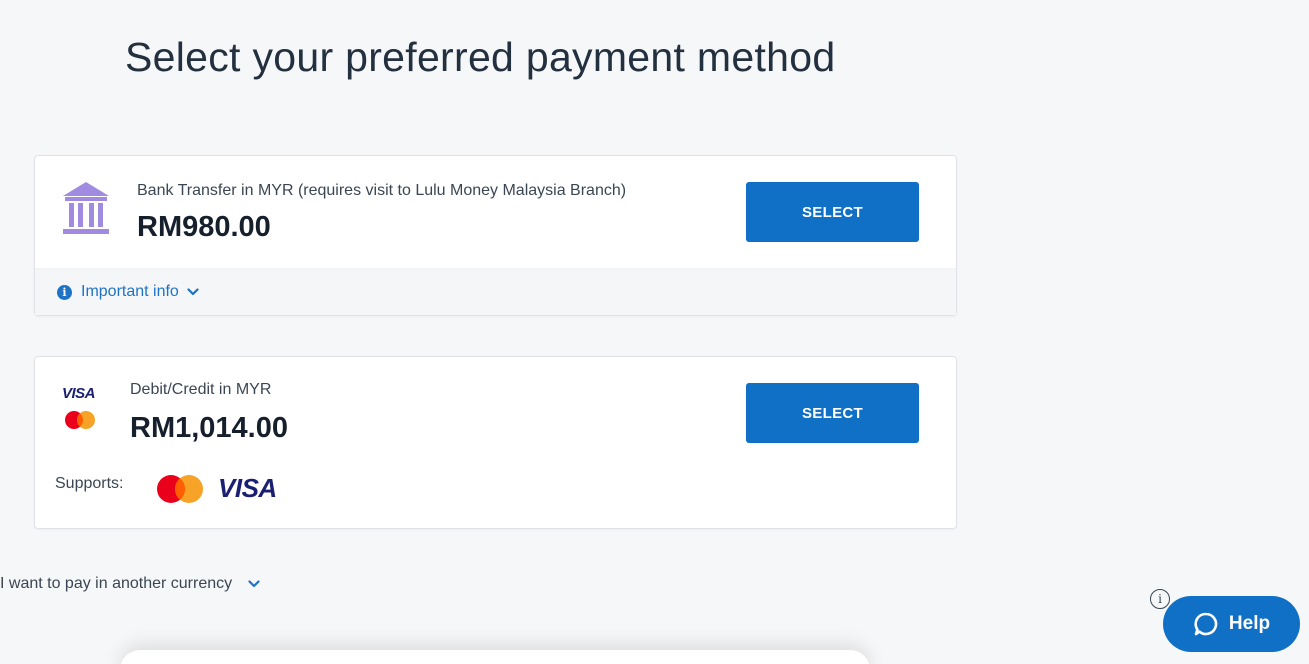 The image size is (1309, 664). Describe the element at coordinates (89, 483) in the screenshot. I see `supports-label: Supports:` at that location.